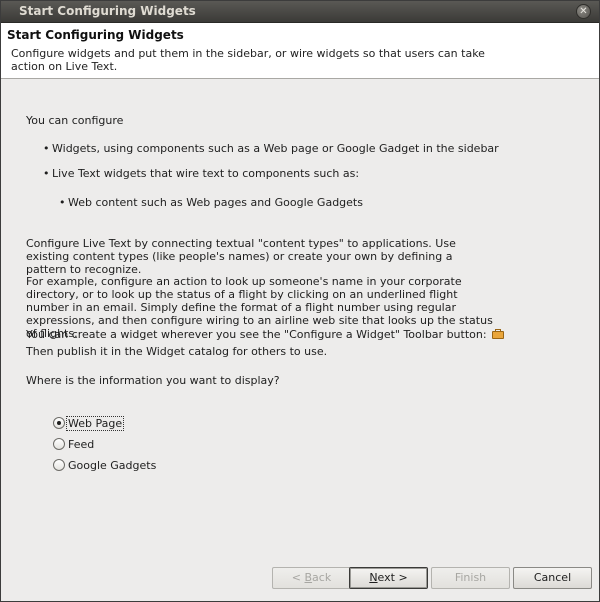  I want to click on title-bar: Start Configuring Widgets ✕, so click(300, 12).